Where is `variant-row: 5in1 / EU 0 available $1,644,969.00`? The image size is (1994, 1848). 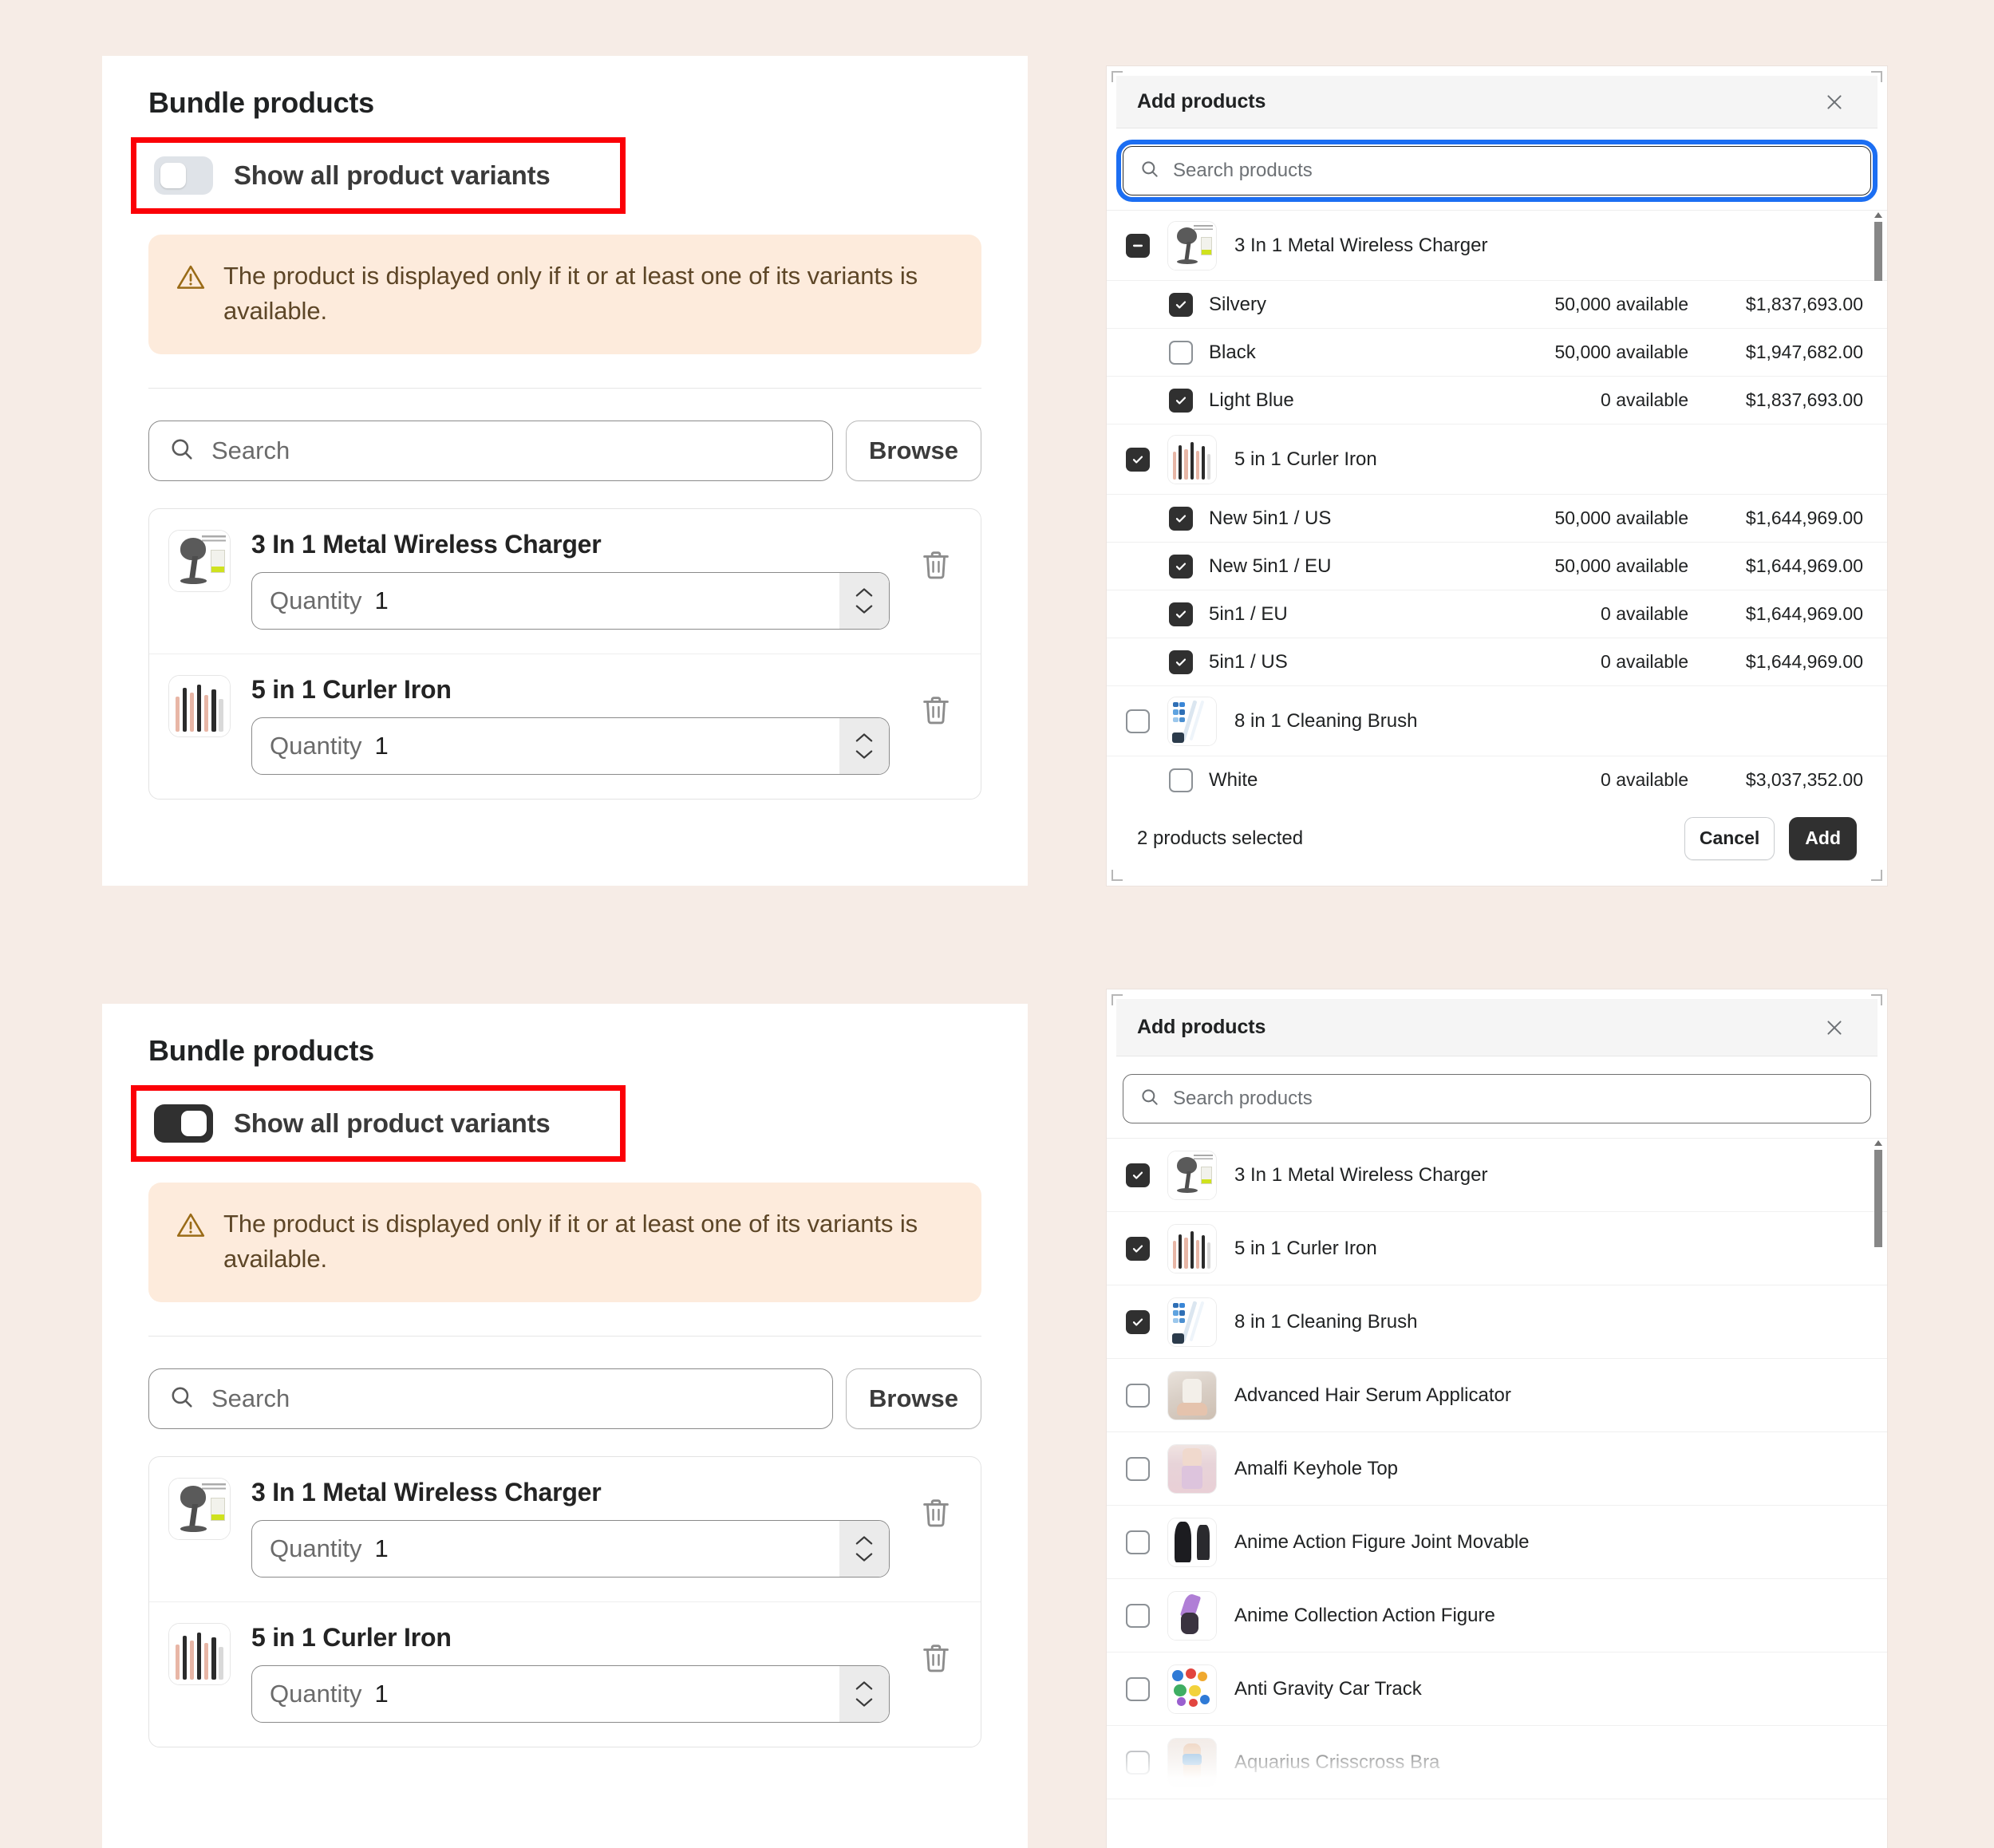
variant-row: 5in1 / EU 0 available $1,644,969.00 is located at coordinates (1497, 614).